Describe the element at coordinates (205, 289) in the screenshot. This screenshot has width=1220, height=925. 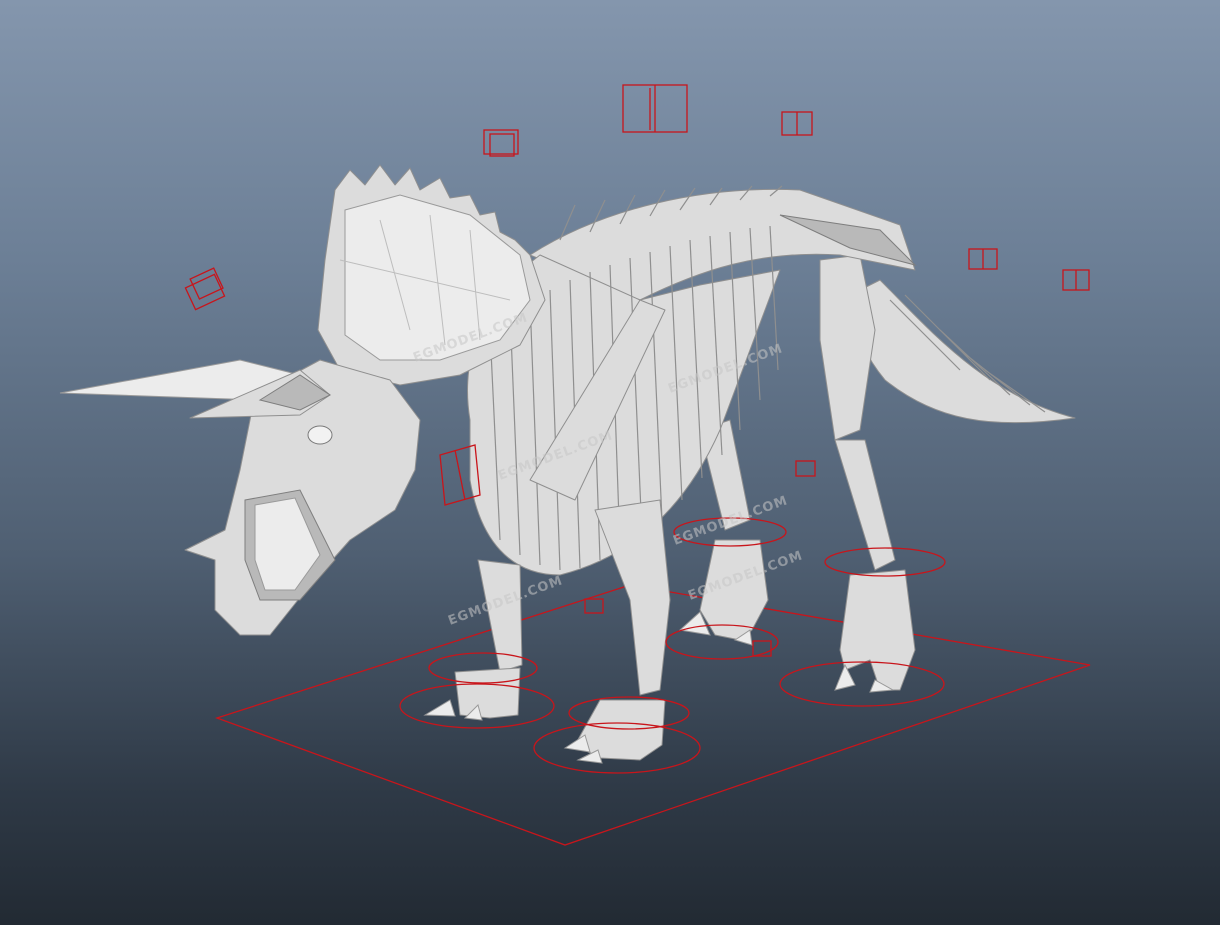
I see `control-cube-neck` at that location.